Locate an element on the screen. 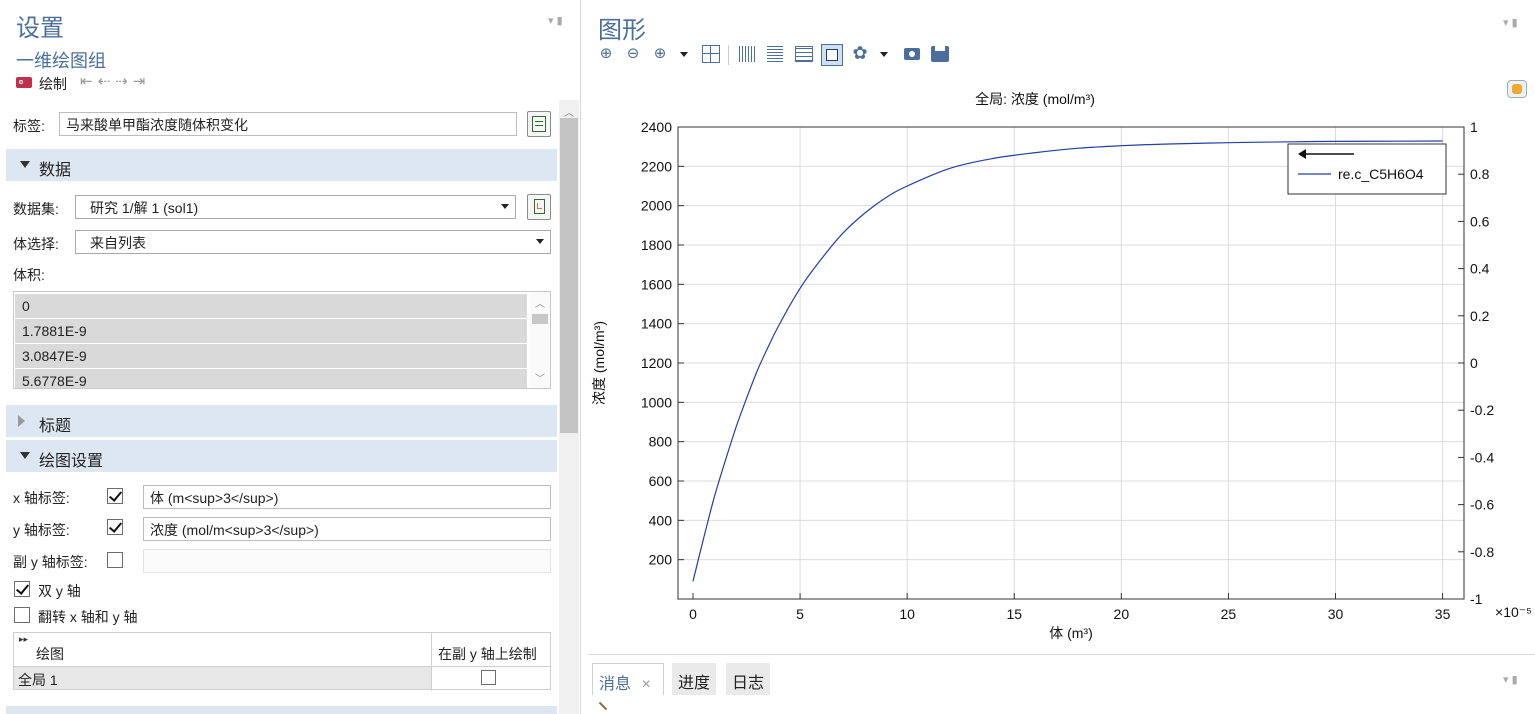  y2-tick-label: -0.4 is located at coordinates (1482, 457).